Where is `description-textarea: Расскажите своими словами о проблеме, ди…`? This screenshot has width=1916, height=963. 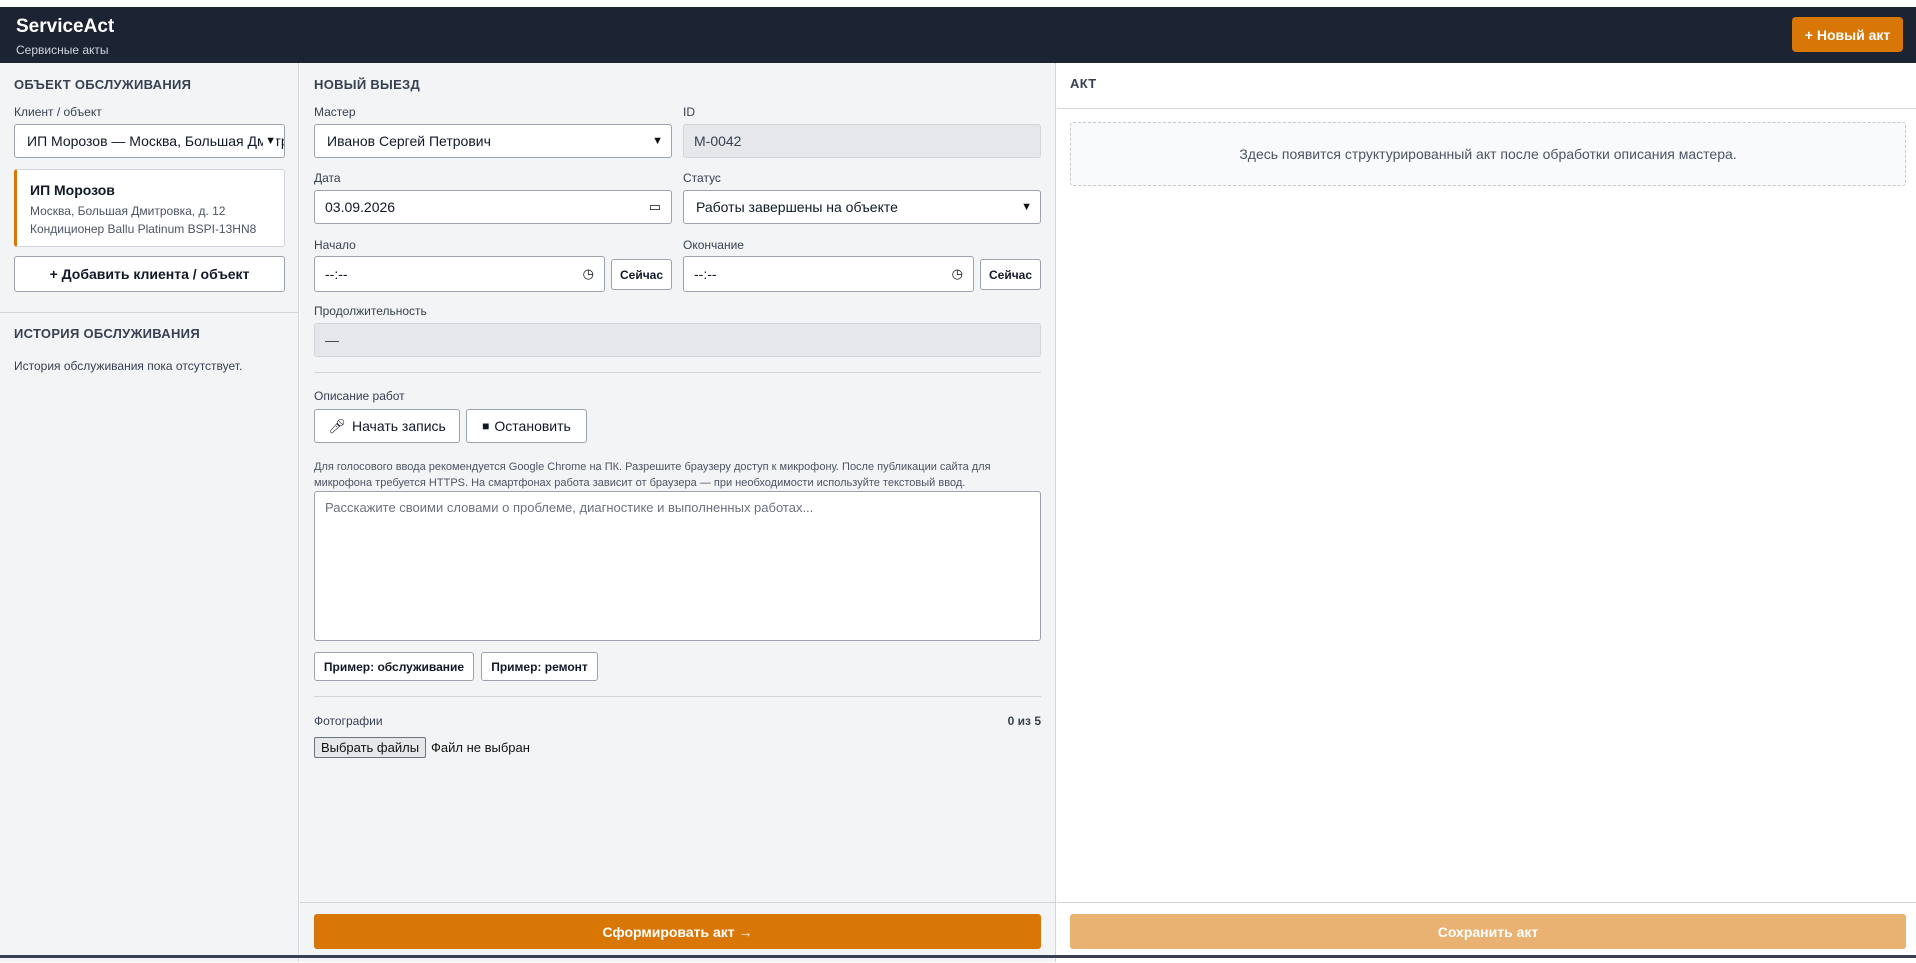 description-textarea: Расскажите своими словами о проблеме, ди… is located at coordinates (677, 566).